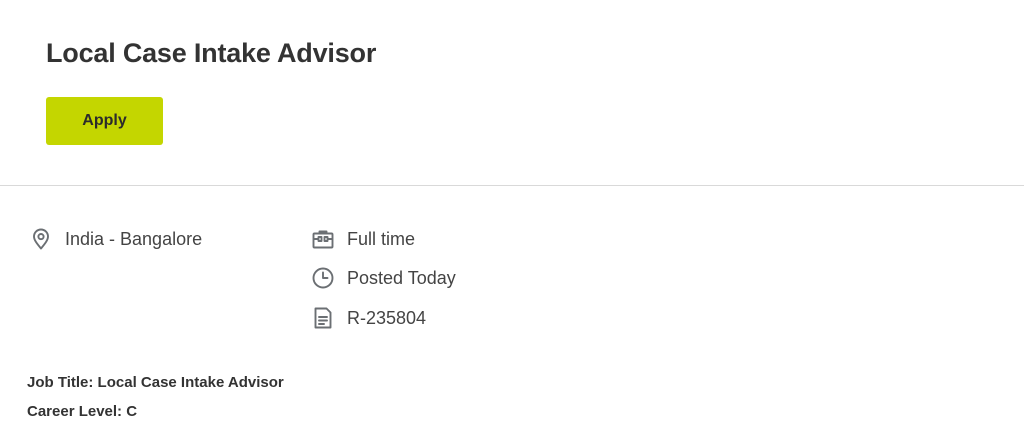 Image resolution: width=1024 pixels, height=445 pixels. I want to click on job-time-type: Full time, so click(363, 239).